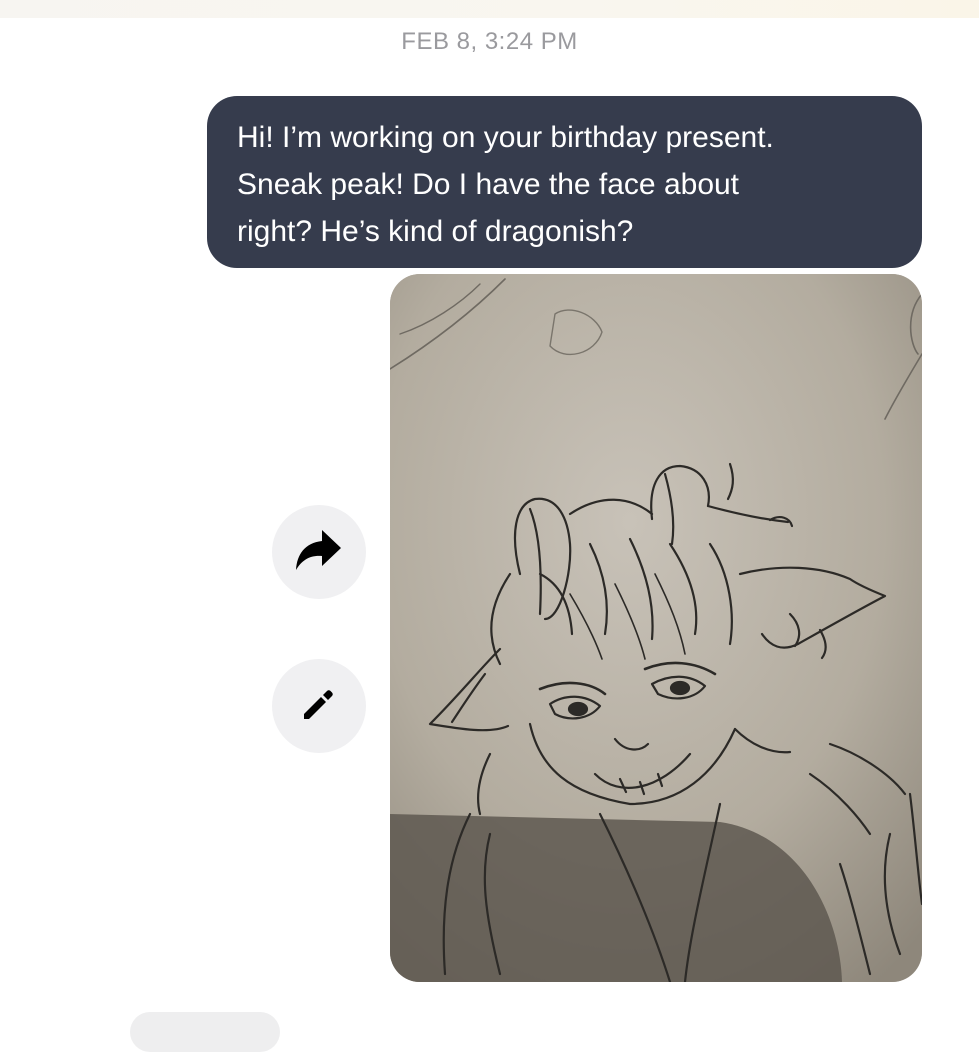 This screenshot has height=1052, width=979. I want to click on message-timestamp: FEB 8, 3:24 PM, so click(489, 41).